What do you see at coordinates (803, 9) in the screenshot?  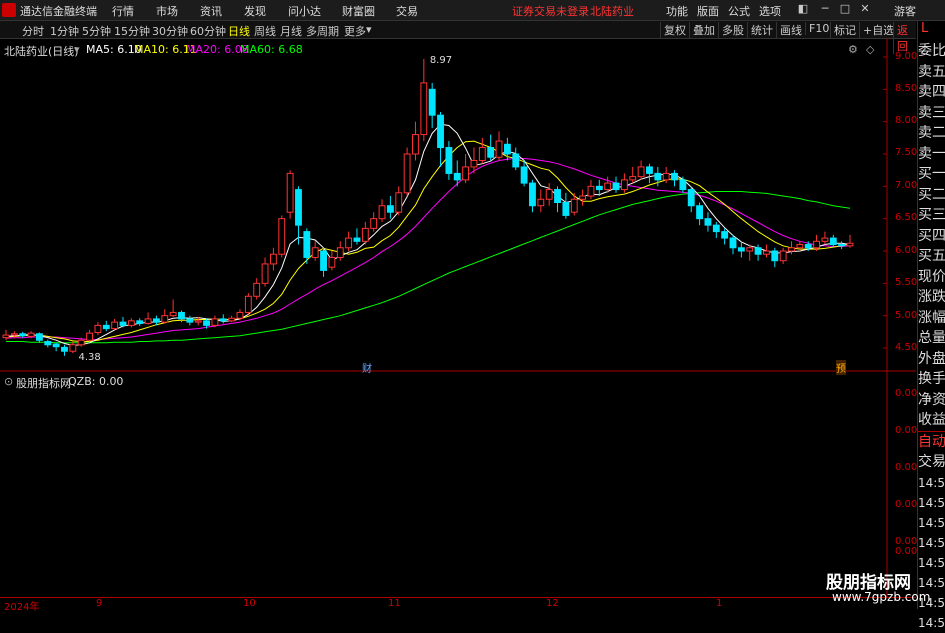 I see `skin-icon: ◧` at bounding box center [803, 9].